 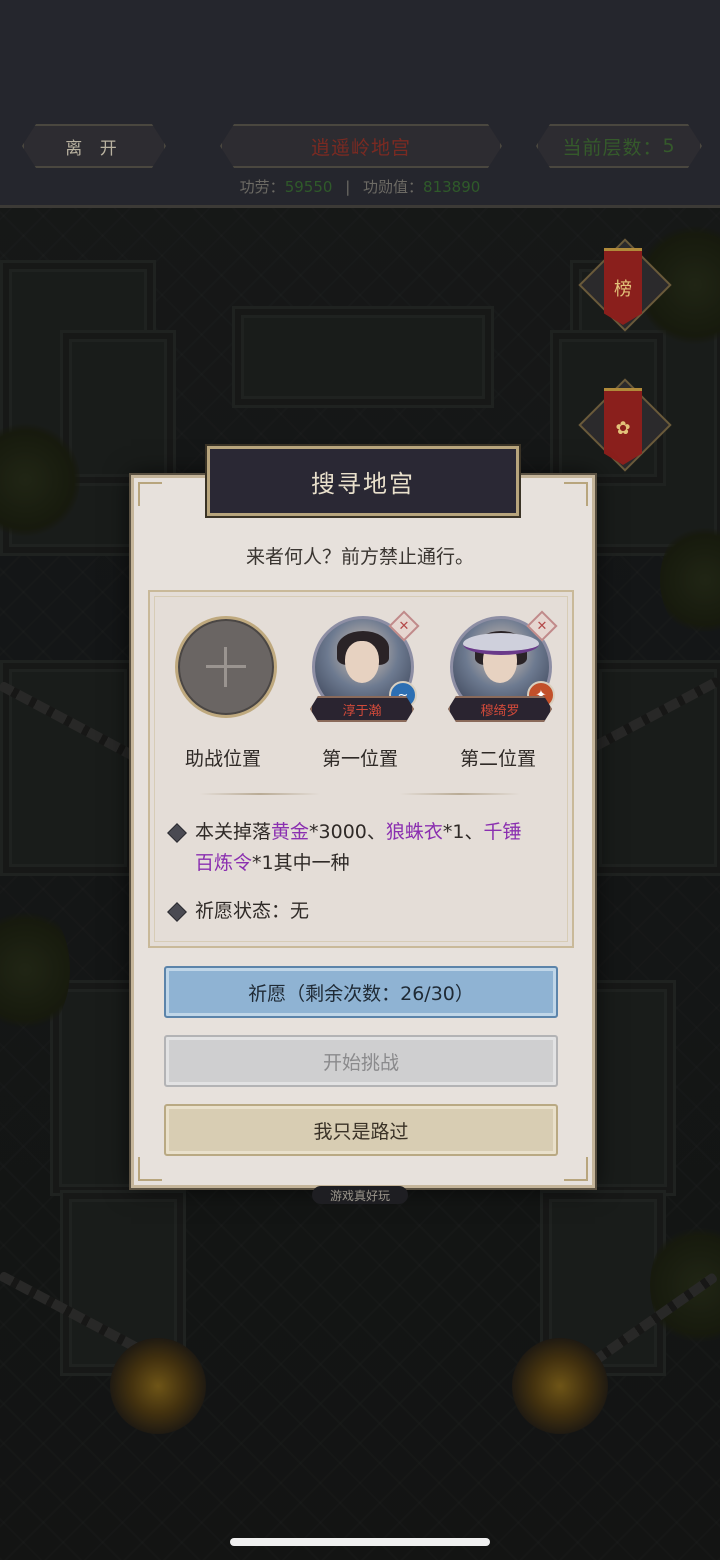 I want to click on support-slot-label: 助战位置, so click(x=222, y=759).